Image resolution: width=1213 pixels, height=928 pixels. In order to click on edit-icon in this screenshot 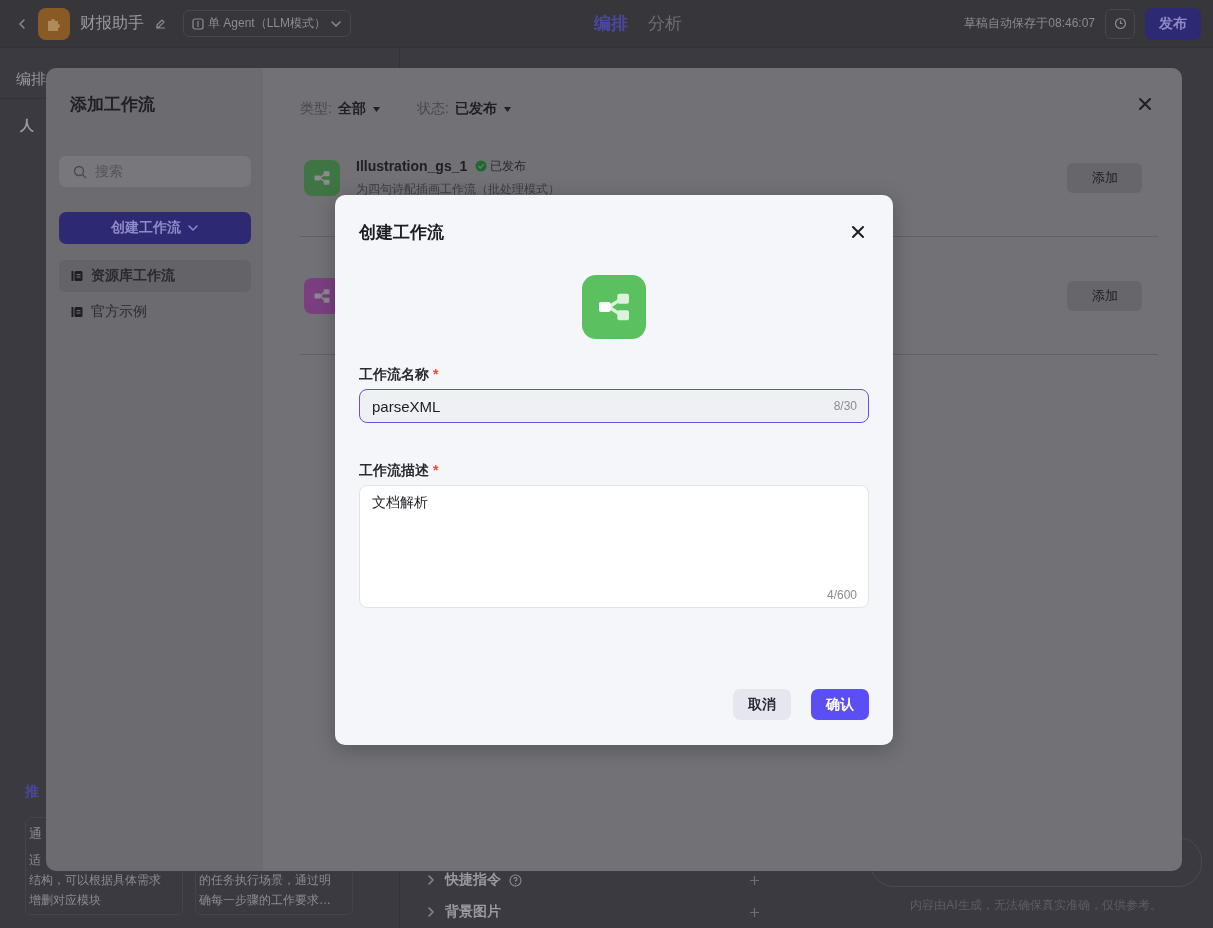, I will do `click(160, 23)`.